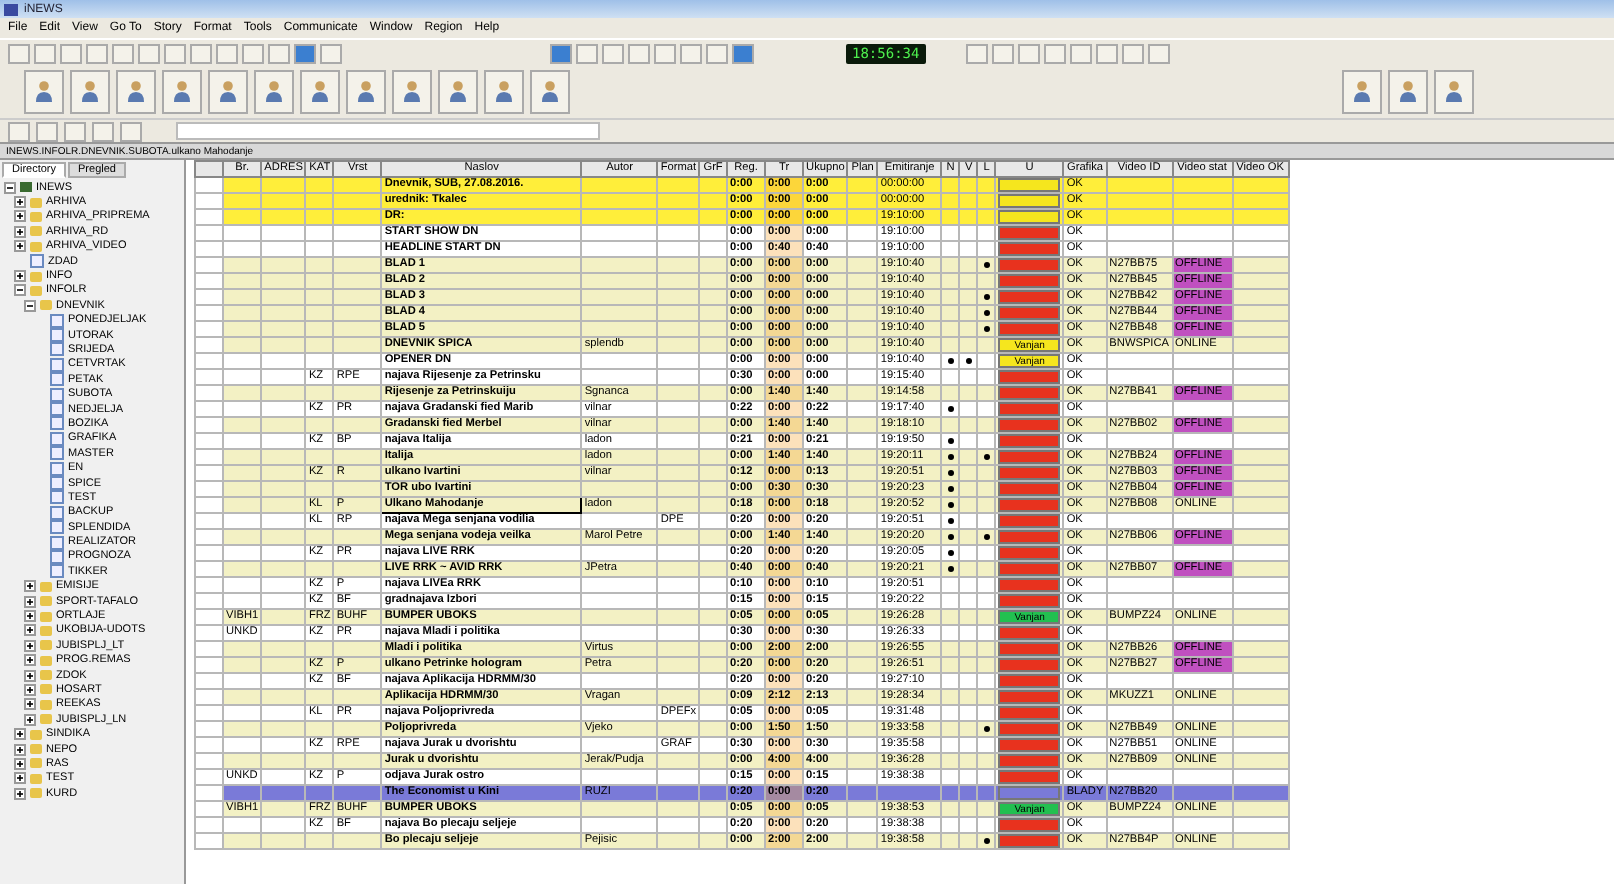 Image resolution: width=1614 pixels, height=888 pixels. Describe the element at coordinates (11, 9) in the screenshot. I see `app-icon` at that location.